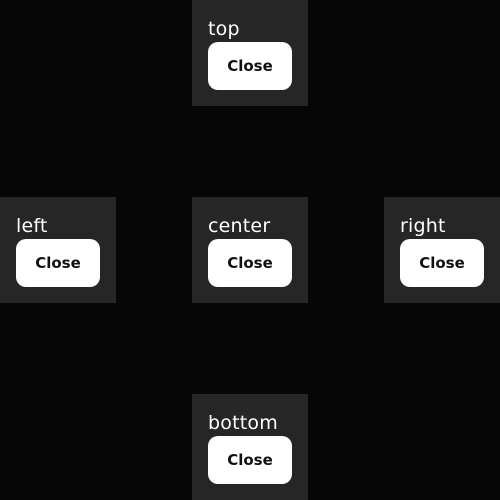 This screenshot has width=500, height=500. Describe the element at coordinates (239, 226) in the screenshot. I see `panel-center-label: center` at that location.